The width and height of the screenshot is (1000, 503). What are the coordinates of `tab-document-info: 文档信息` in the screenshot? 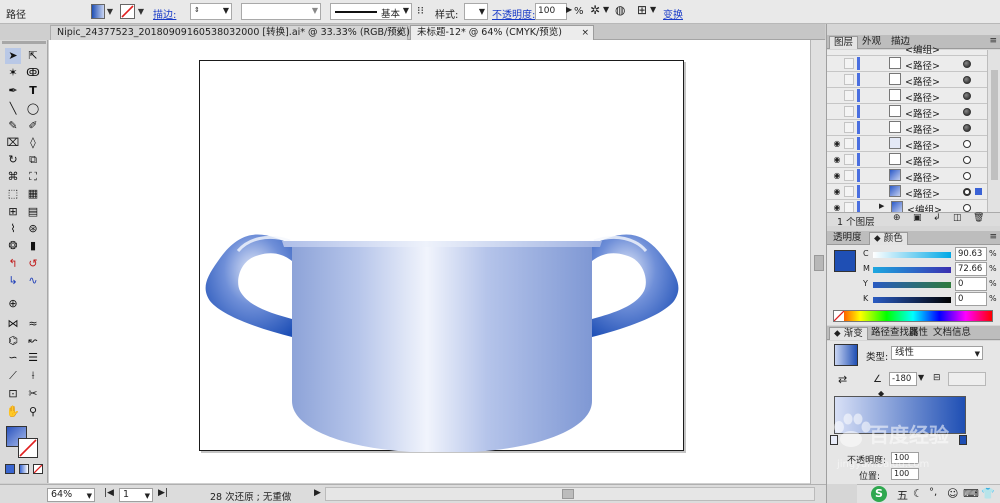 It's located at (952, 333).